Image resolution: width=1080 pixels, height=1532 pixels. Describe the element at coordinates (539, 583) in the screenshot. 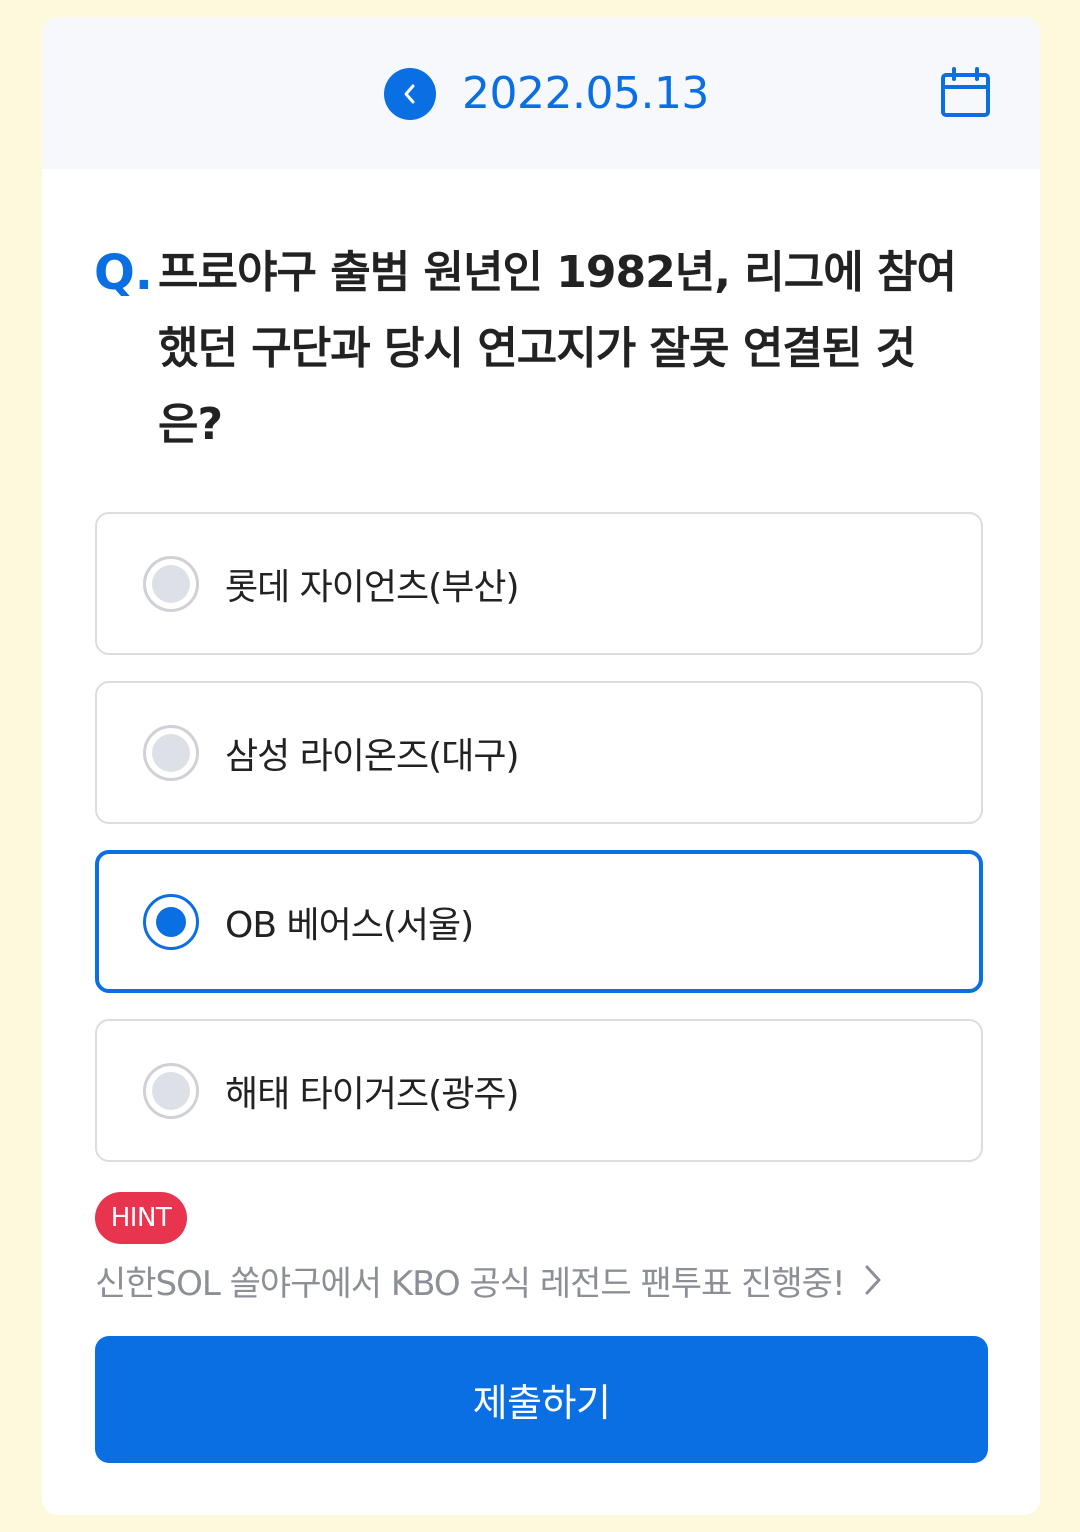

I see `option-1: 롯데 자이언츠(부산)` at that location.